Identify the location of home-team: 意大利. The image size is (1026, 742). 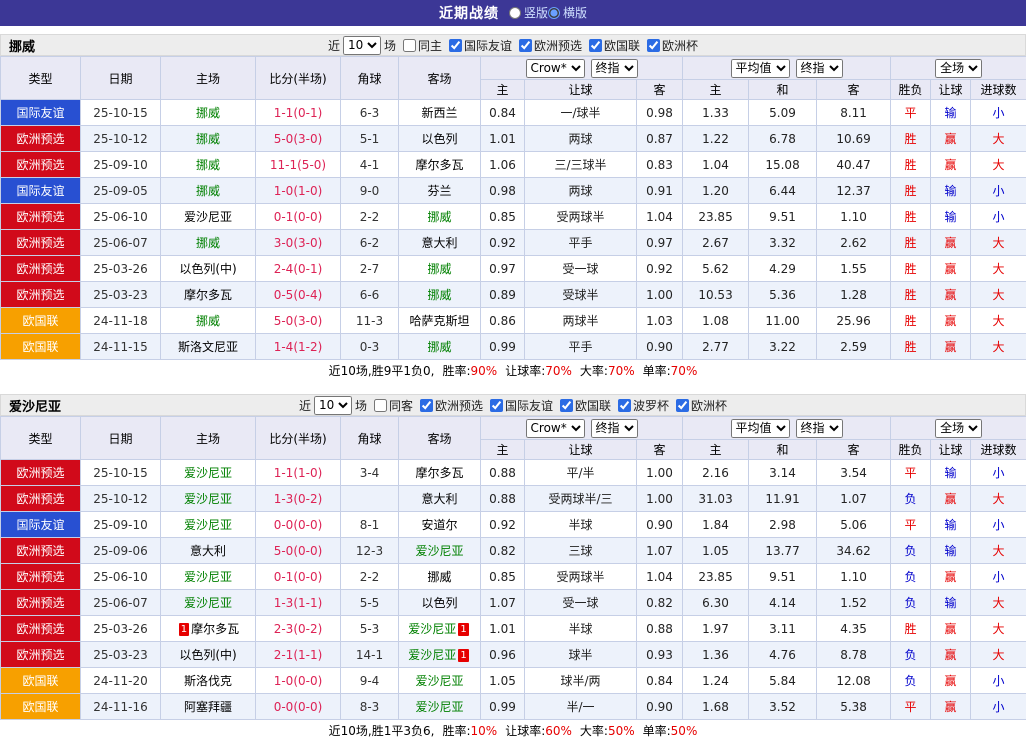
(208, 551).